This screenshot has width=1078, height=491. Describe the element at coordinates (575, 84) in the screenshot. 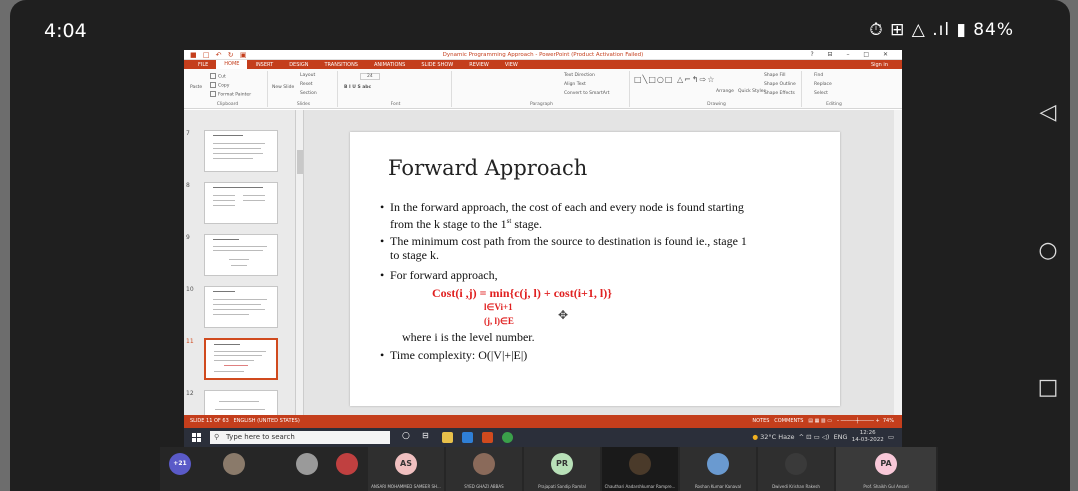

I see `align-text-button: Align Text` at that location.